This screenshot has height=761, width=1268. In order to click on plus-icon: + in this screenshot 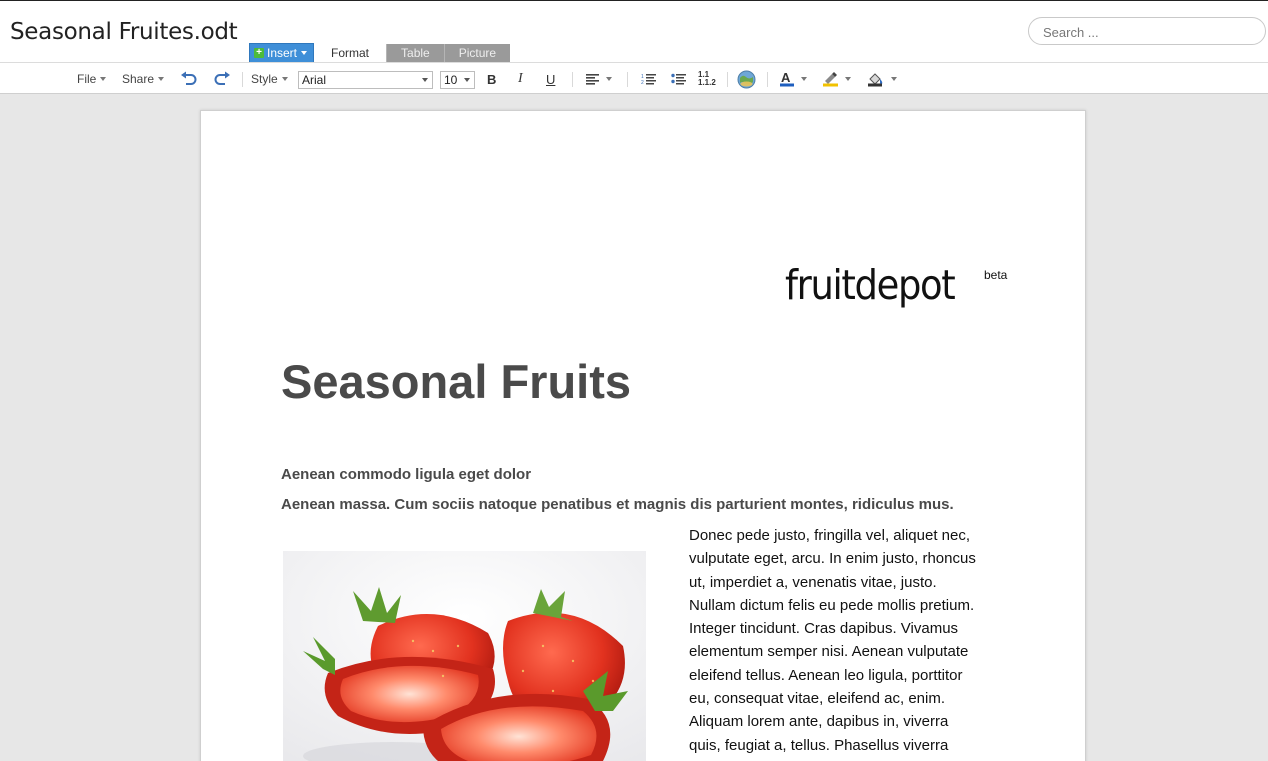, I will do `click(259, 53)`.